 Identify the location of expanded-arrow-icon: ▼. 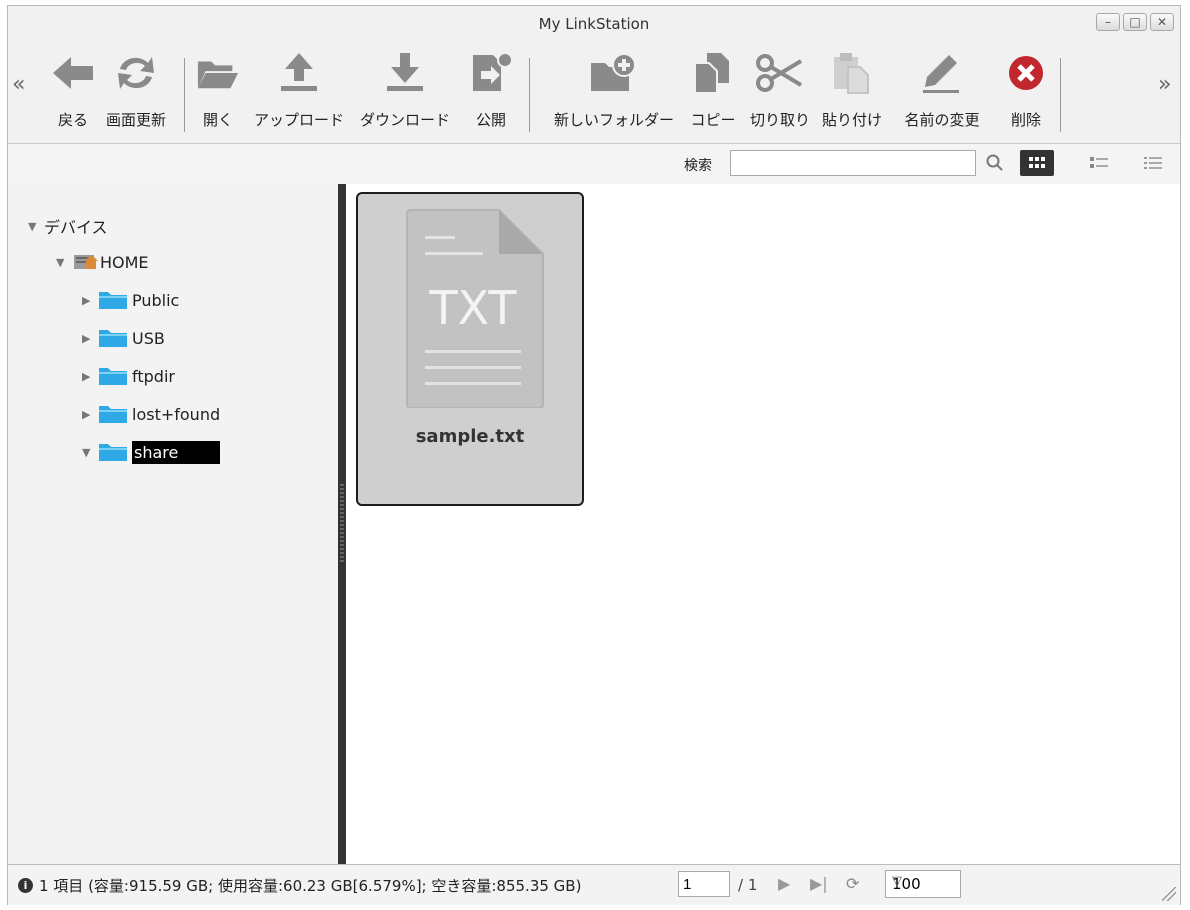
(60, 262).